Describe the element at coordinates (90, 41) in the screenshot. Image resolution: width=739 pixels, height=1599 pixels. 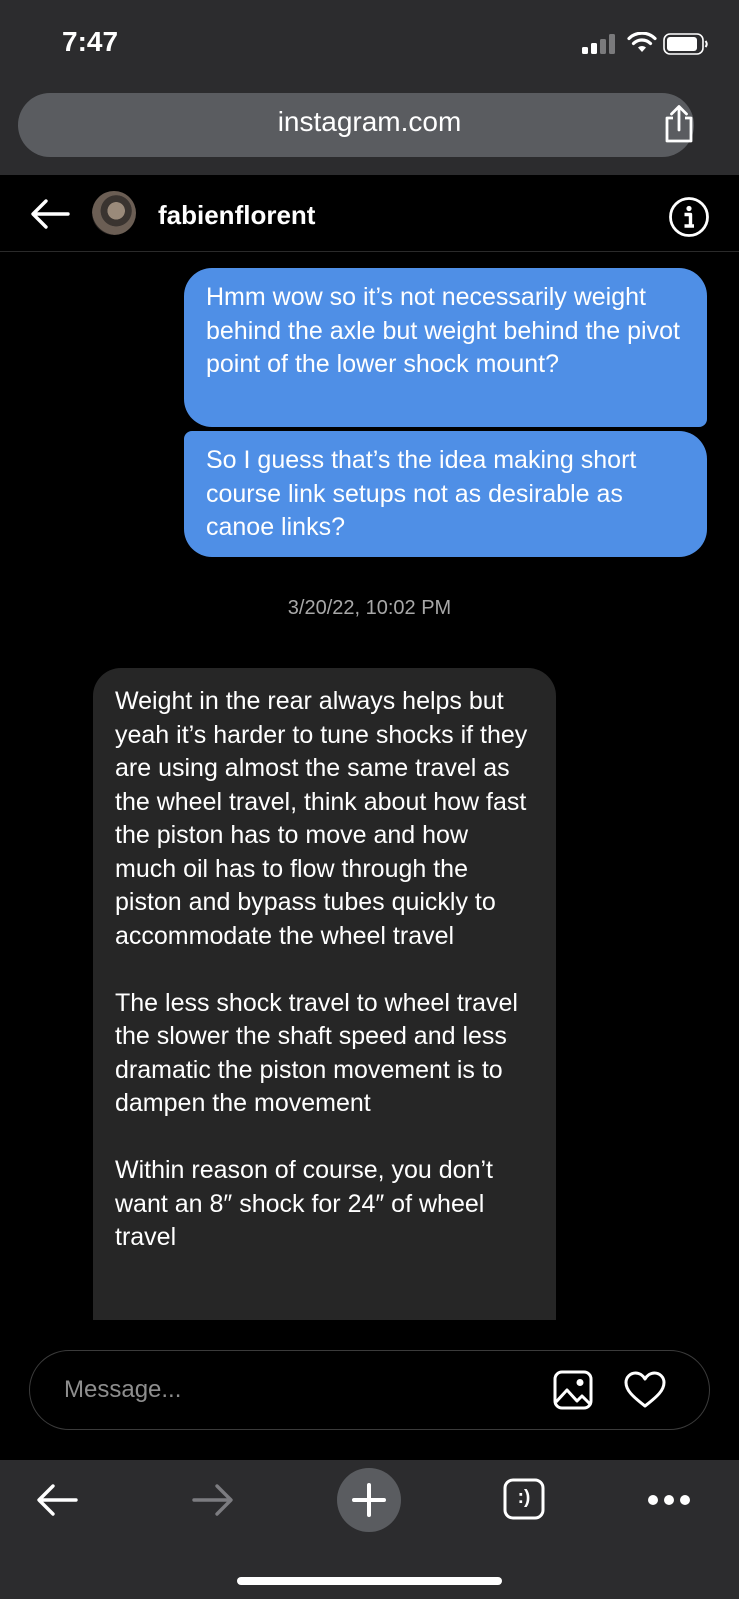
I see `status-time: 7:47` at that location.